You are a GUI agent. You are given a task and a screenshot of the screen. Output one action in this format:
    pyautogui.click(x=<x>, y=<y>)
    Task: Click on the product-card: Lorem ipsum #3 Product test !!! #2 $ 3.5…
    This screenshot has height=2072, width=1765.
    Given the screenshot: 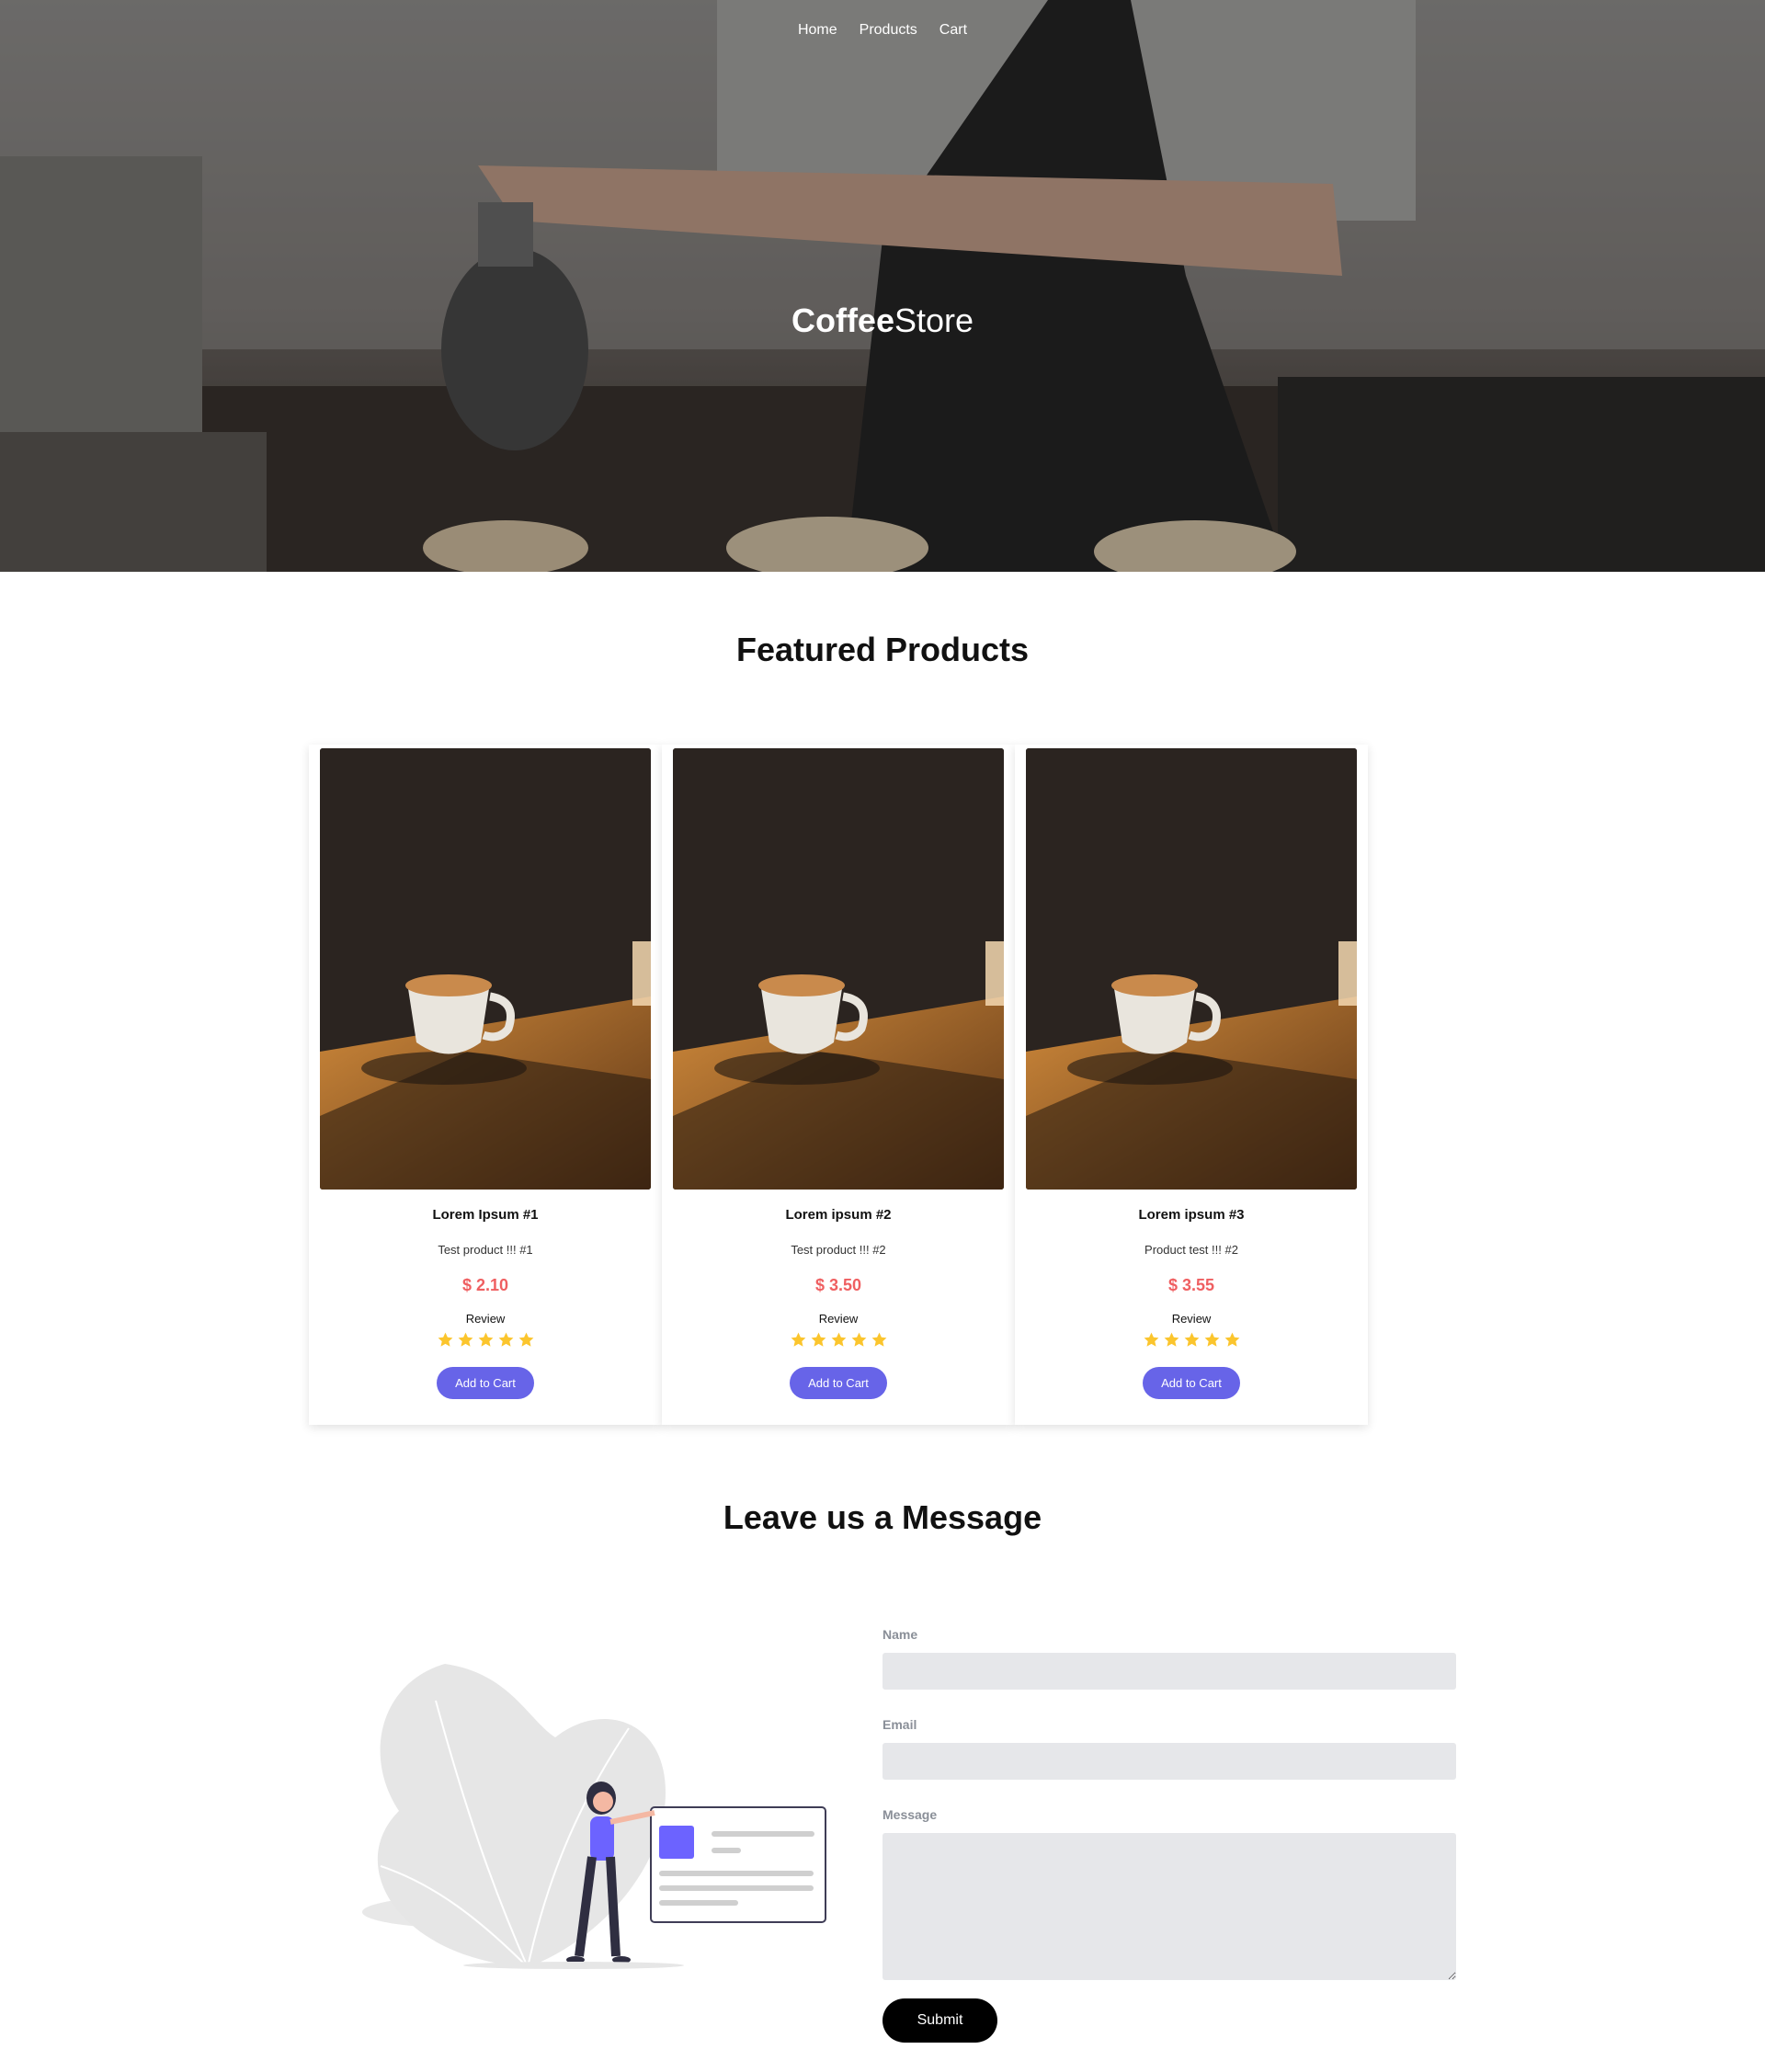 What is the action you would take?
    pyautogui.click(x=1192, y=1085)
    